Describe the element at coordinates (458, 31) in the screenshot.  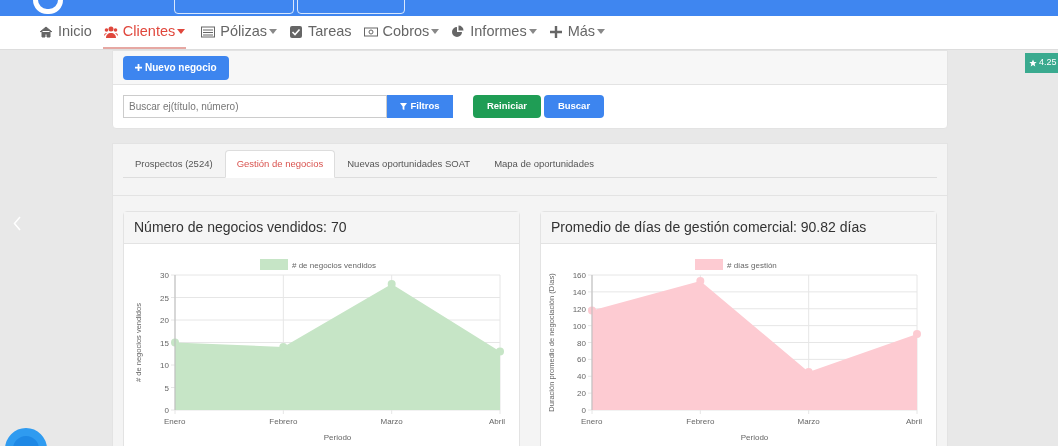
I see `pie-chart-icon` at that location.